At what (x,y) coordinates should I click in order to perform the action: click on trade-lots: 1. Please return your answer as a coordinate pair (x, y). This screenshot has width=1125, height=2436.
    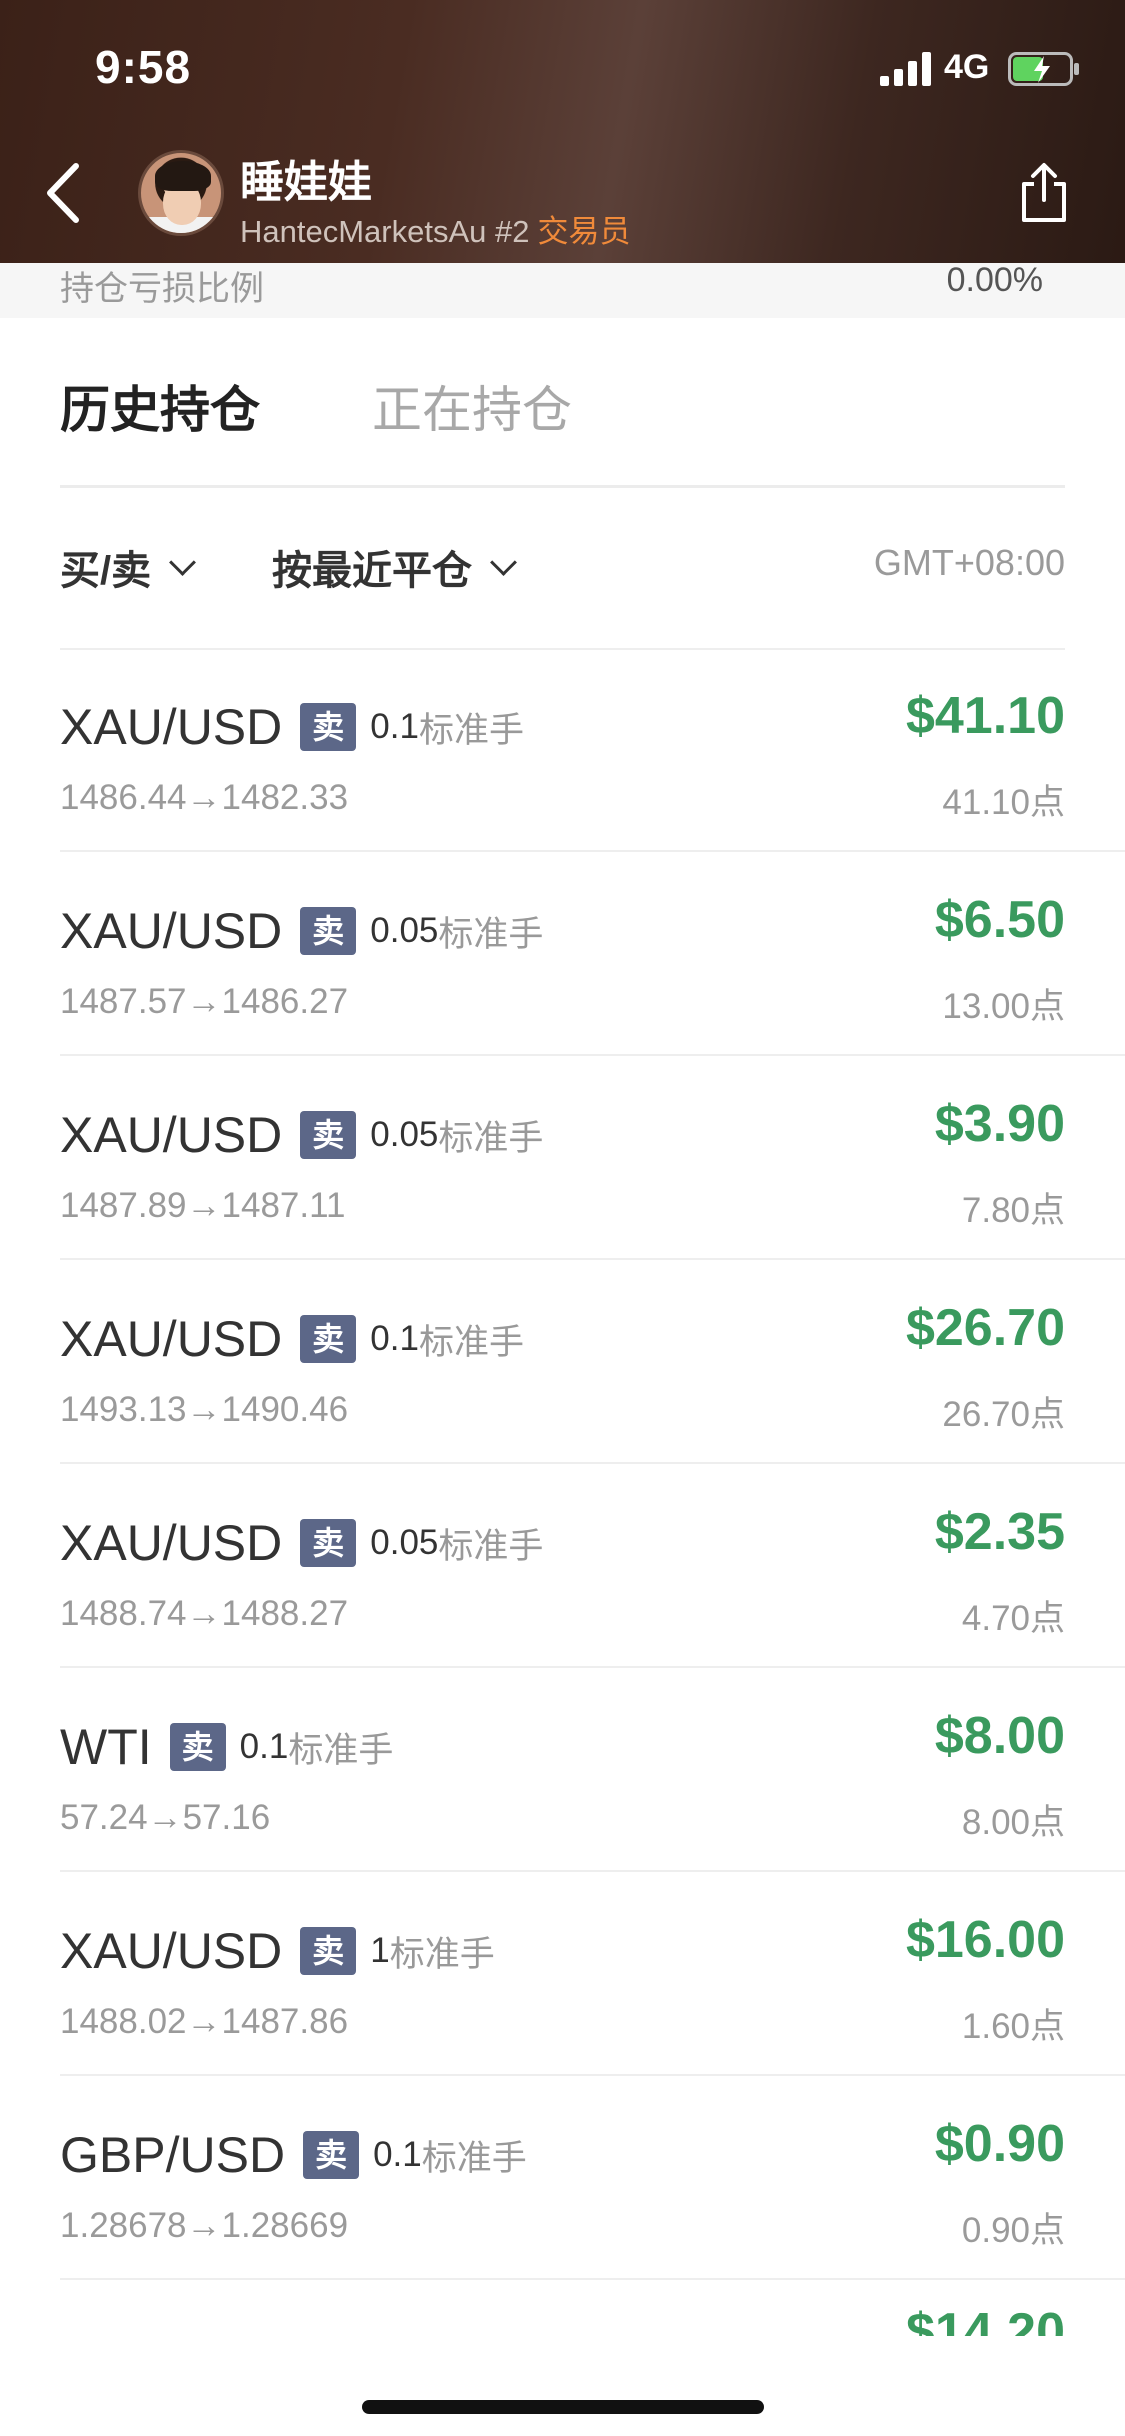
    Looking at the image, I should click on (380, 1950).